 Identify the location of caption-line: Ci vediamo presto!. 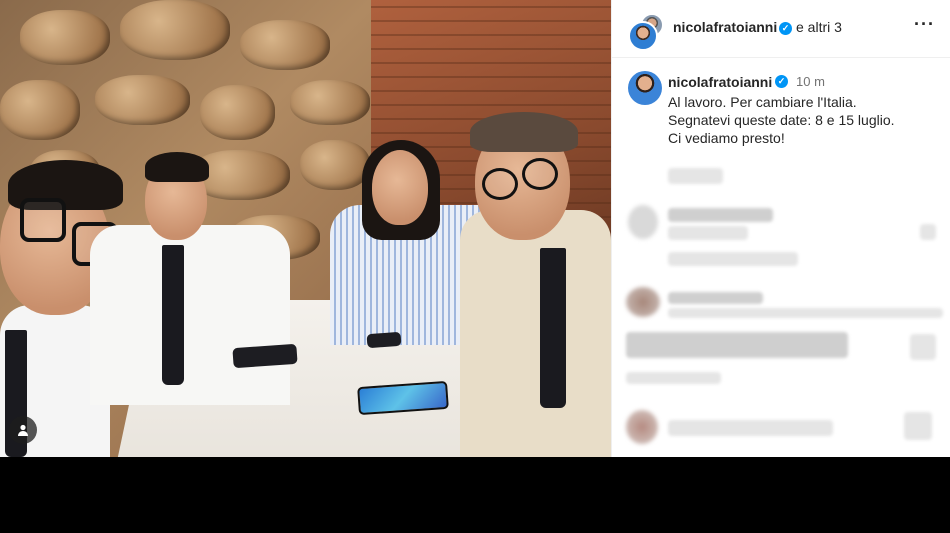
(726, 138).